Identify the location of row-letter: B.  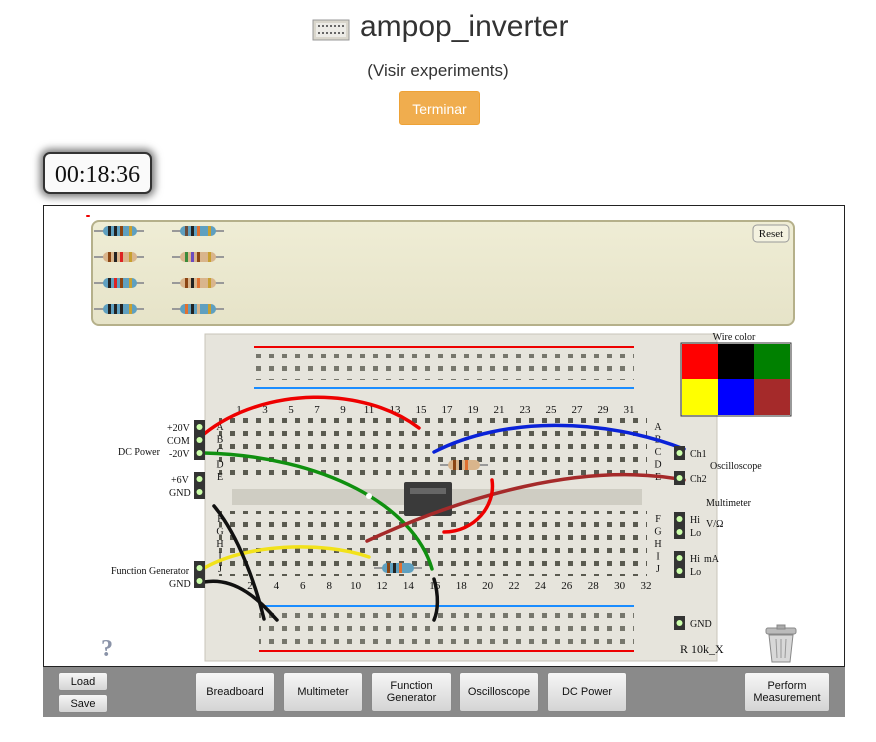
(220, 440).